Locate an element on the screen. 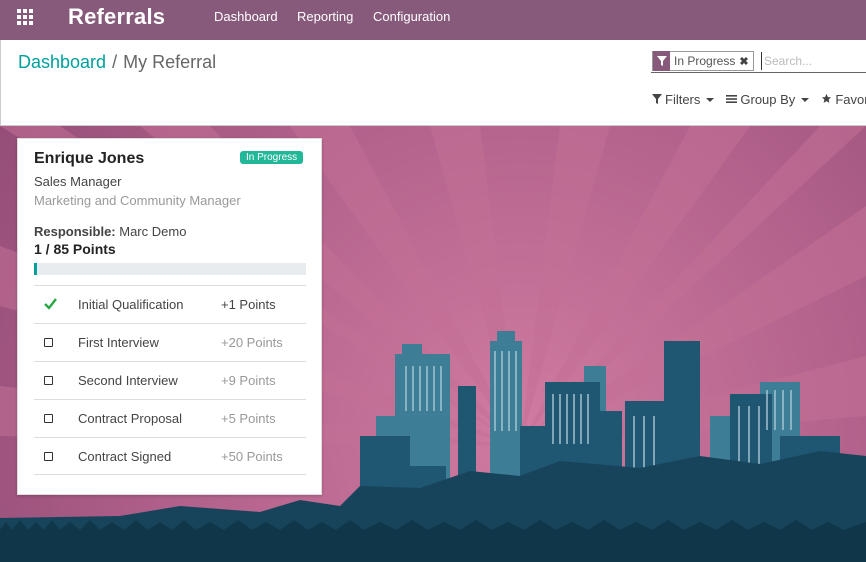 Image resolution: width=866 pixels, height=562 pixels. stage-row: Initial Qualification +1 Points is located at coordinates (170, 304).